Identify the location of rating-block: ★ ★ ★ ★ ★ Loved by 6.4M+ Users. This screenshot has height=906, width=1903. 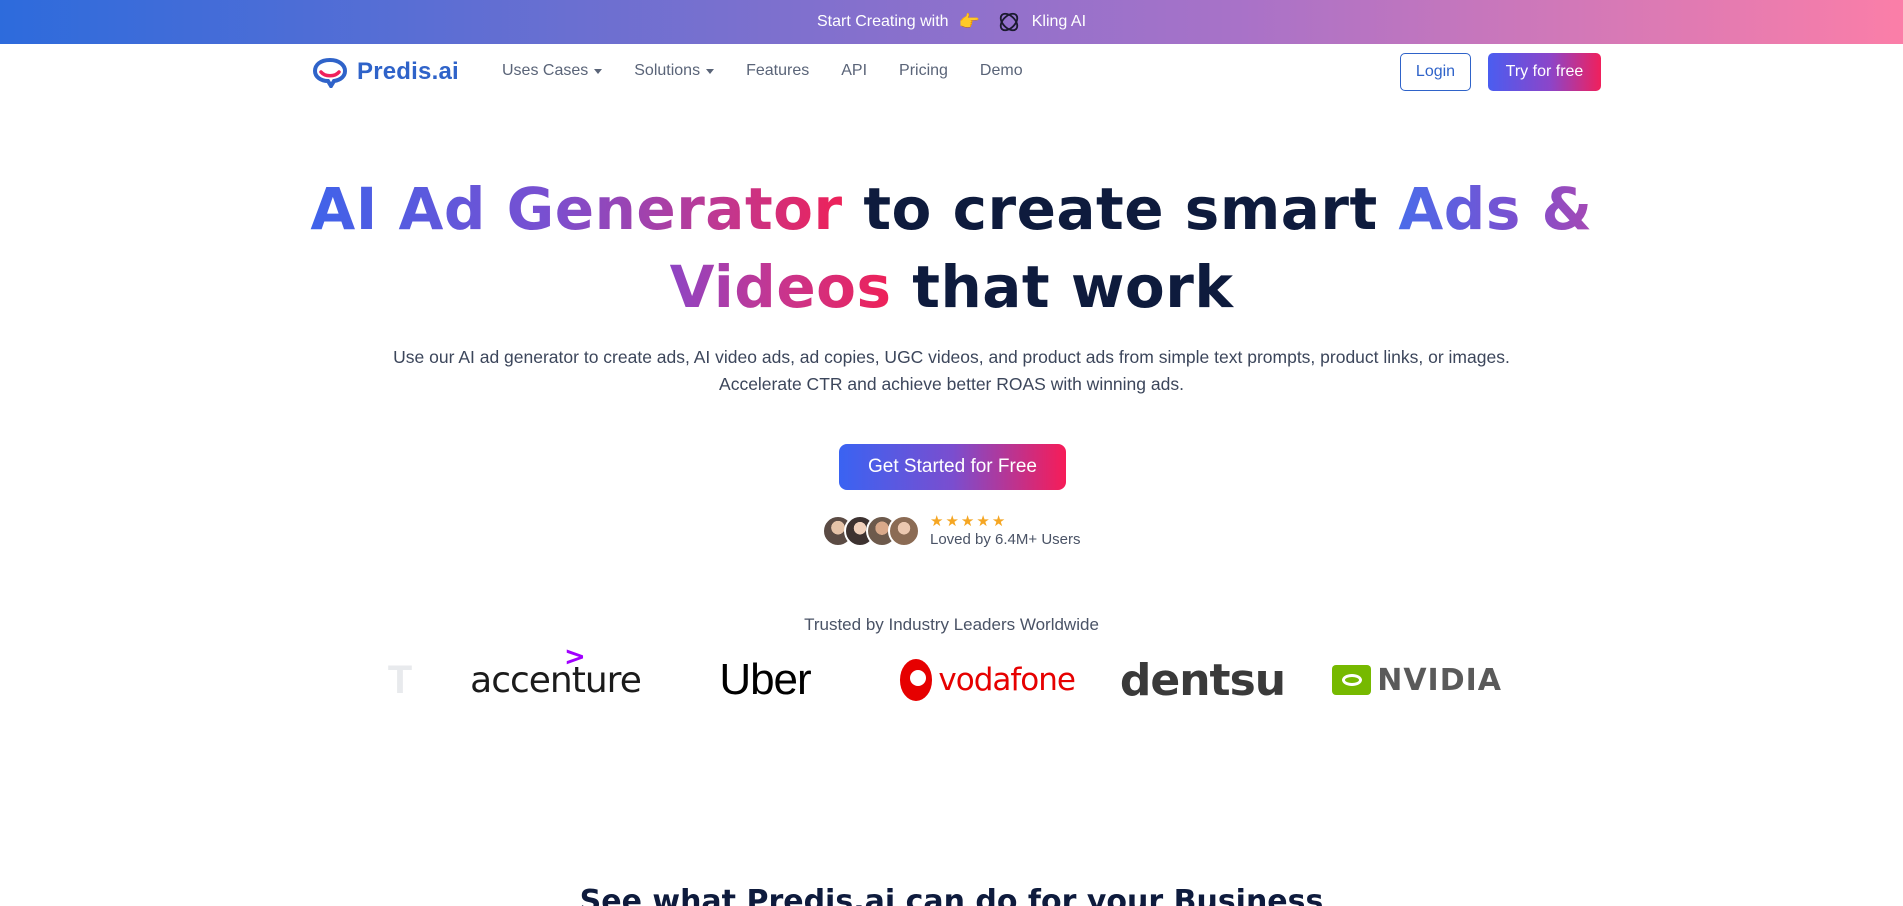
(1005, 531).